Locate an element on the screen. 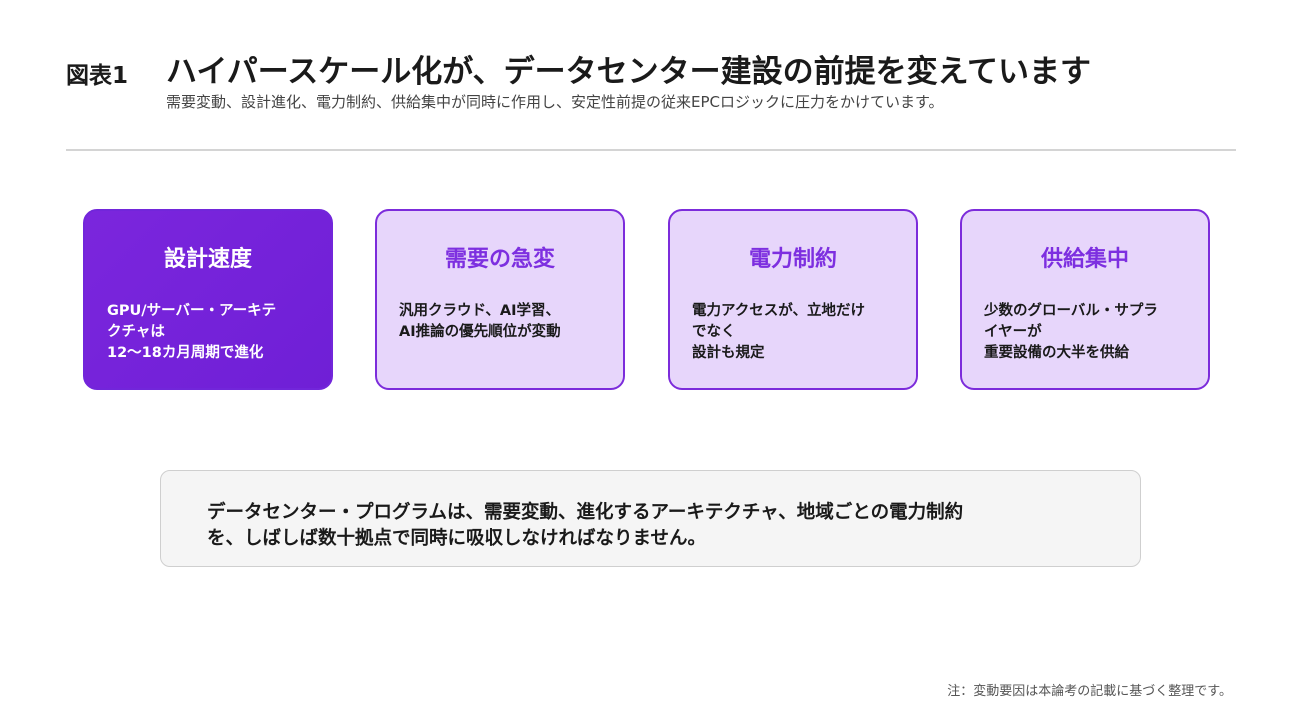 The width and height of the screenshot is (1300, 722). card-title: 需要の急変 is located at coordinates (499, 259).